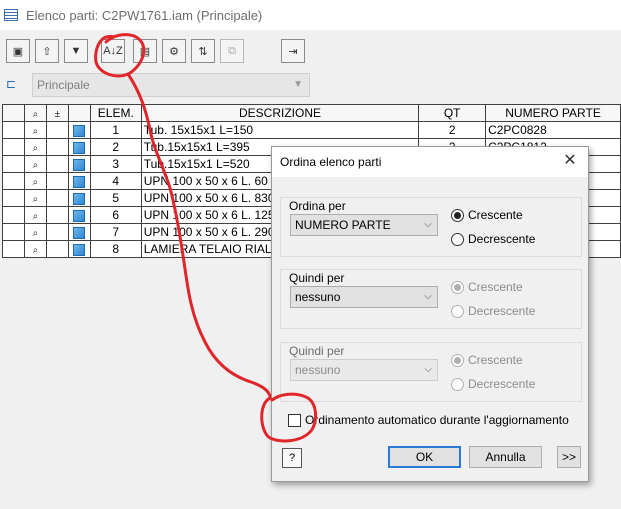 This screenshot has height=509, width=621. What do you see at coordinates (553, 130) in the screenshot?
I see `numero-parte-cell: C2PC0828` at bounding box center [553, 130].